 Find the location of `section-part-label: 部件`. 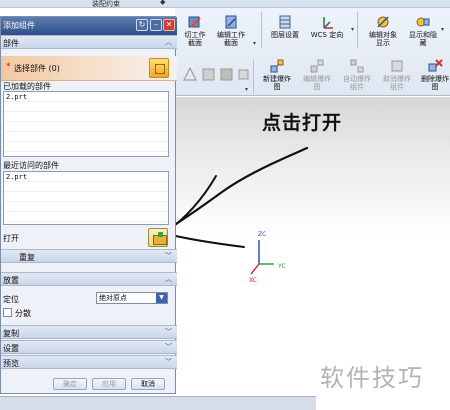

section-part-label: 部件 is located at coordinates (11, 43).